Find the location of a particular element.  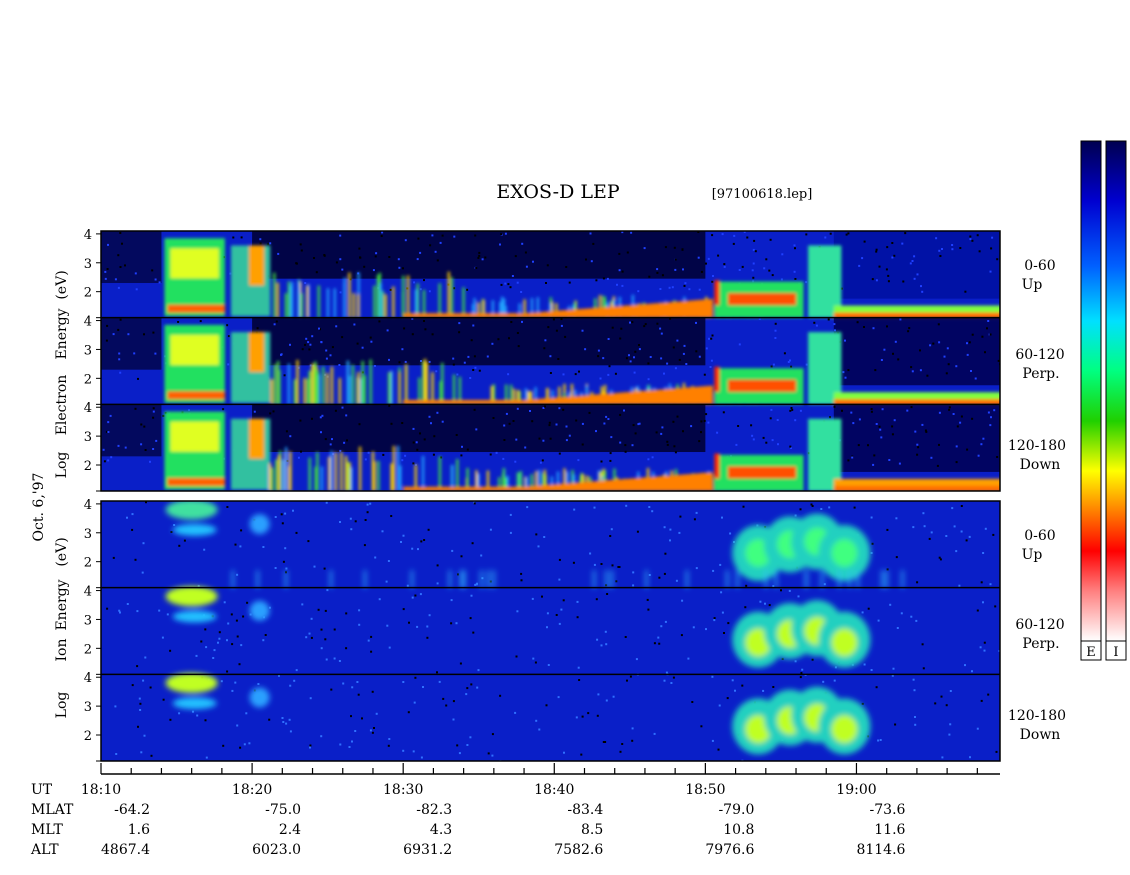

ephemeris-value: 4867.4 is located at coordinates (125, 850).